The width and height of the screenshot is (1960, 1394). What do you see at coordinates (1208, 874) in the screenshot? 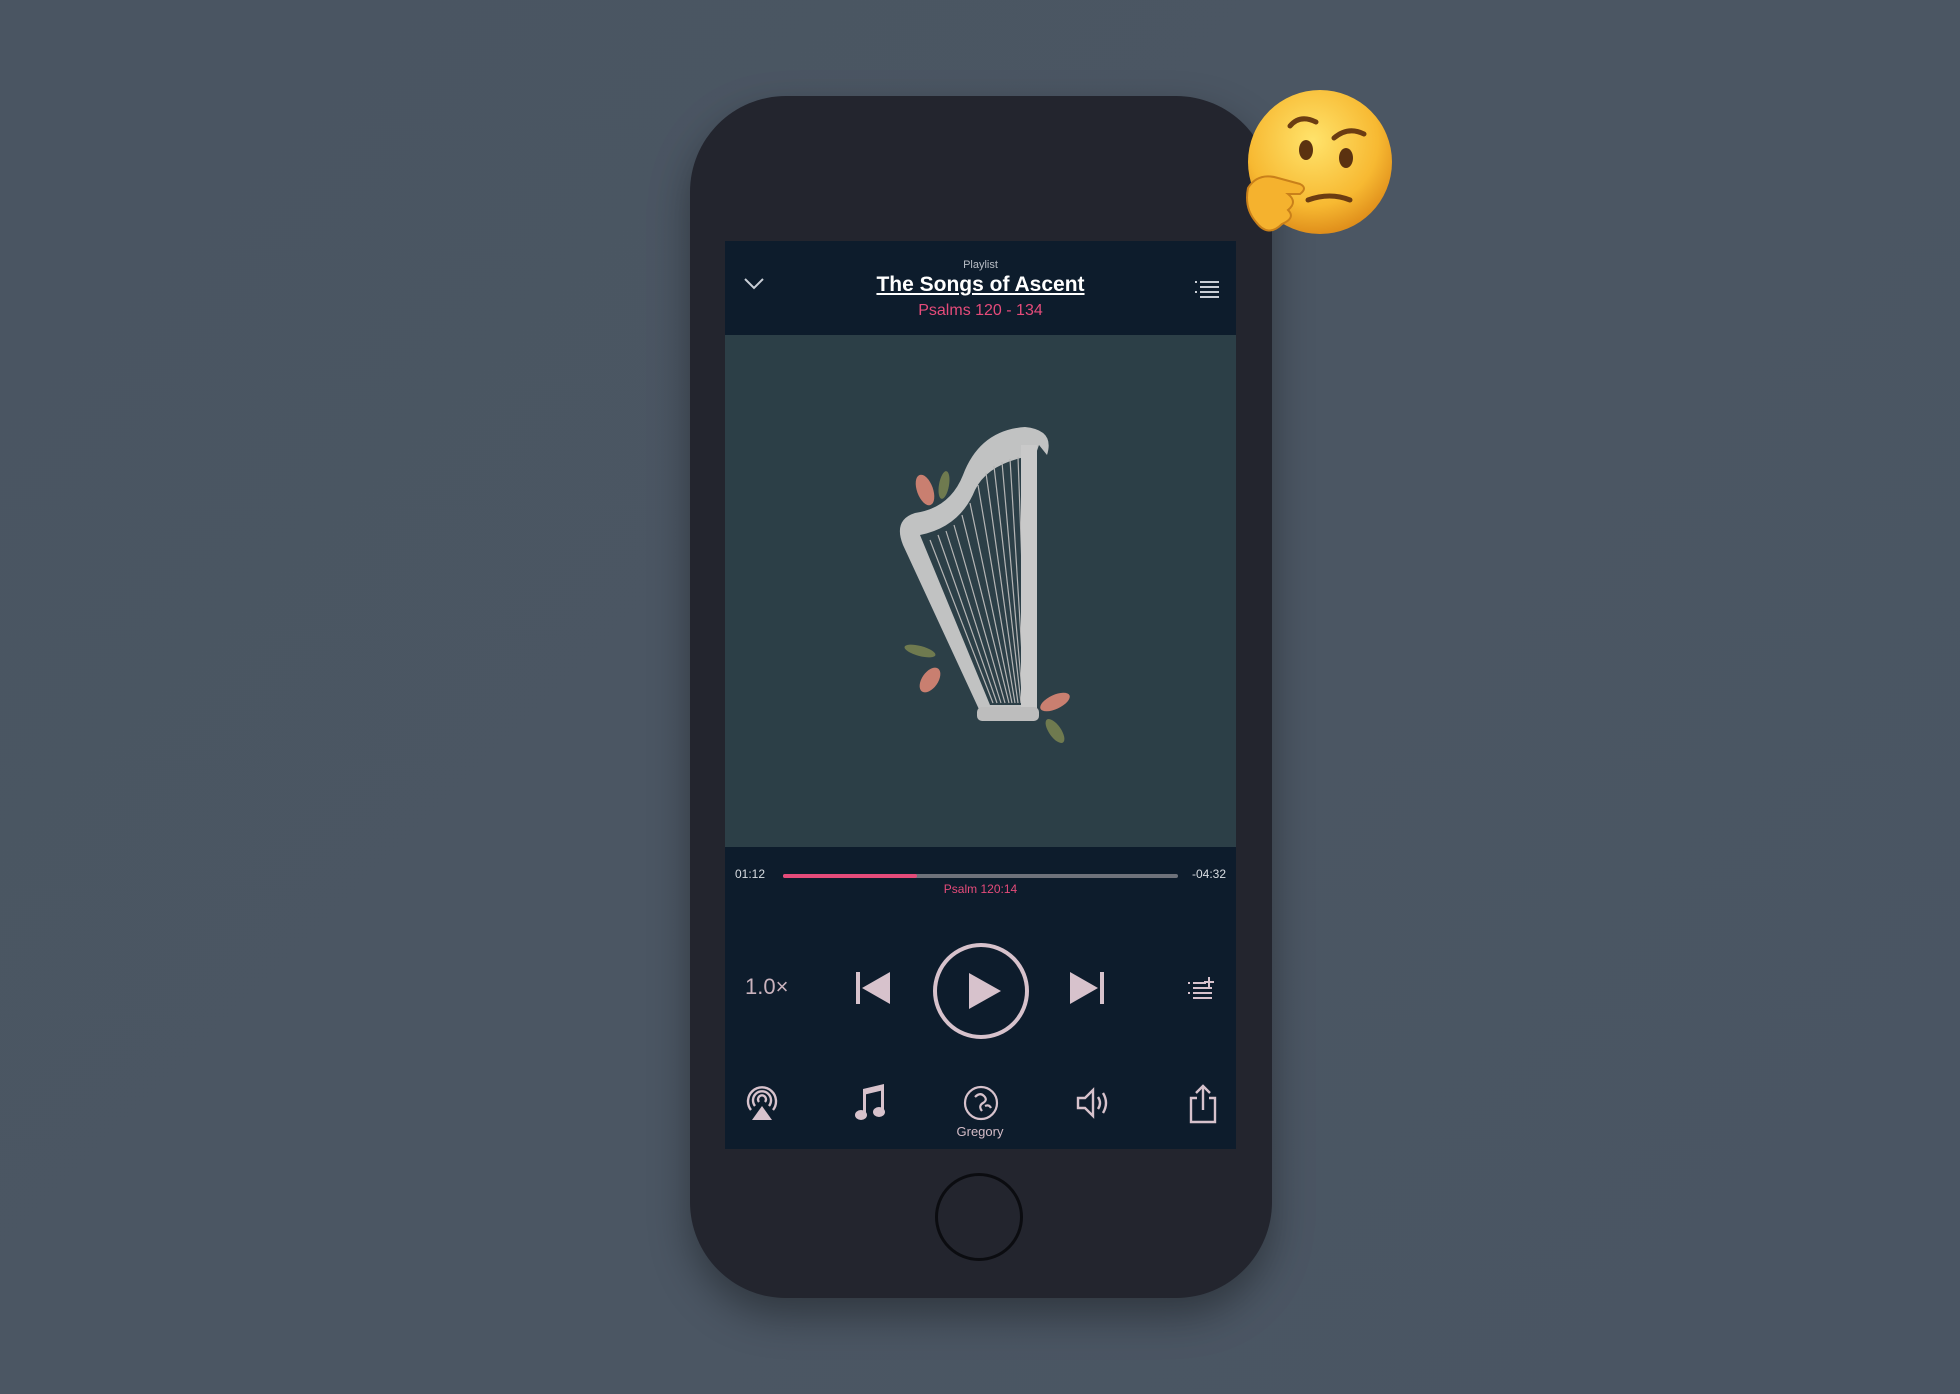
I see `remaining-time: -04:32` at bounding box center [1208, 874].